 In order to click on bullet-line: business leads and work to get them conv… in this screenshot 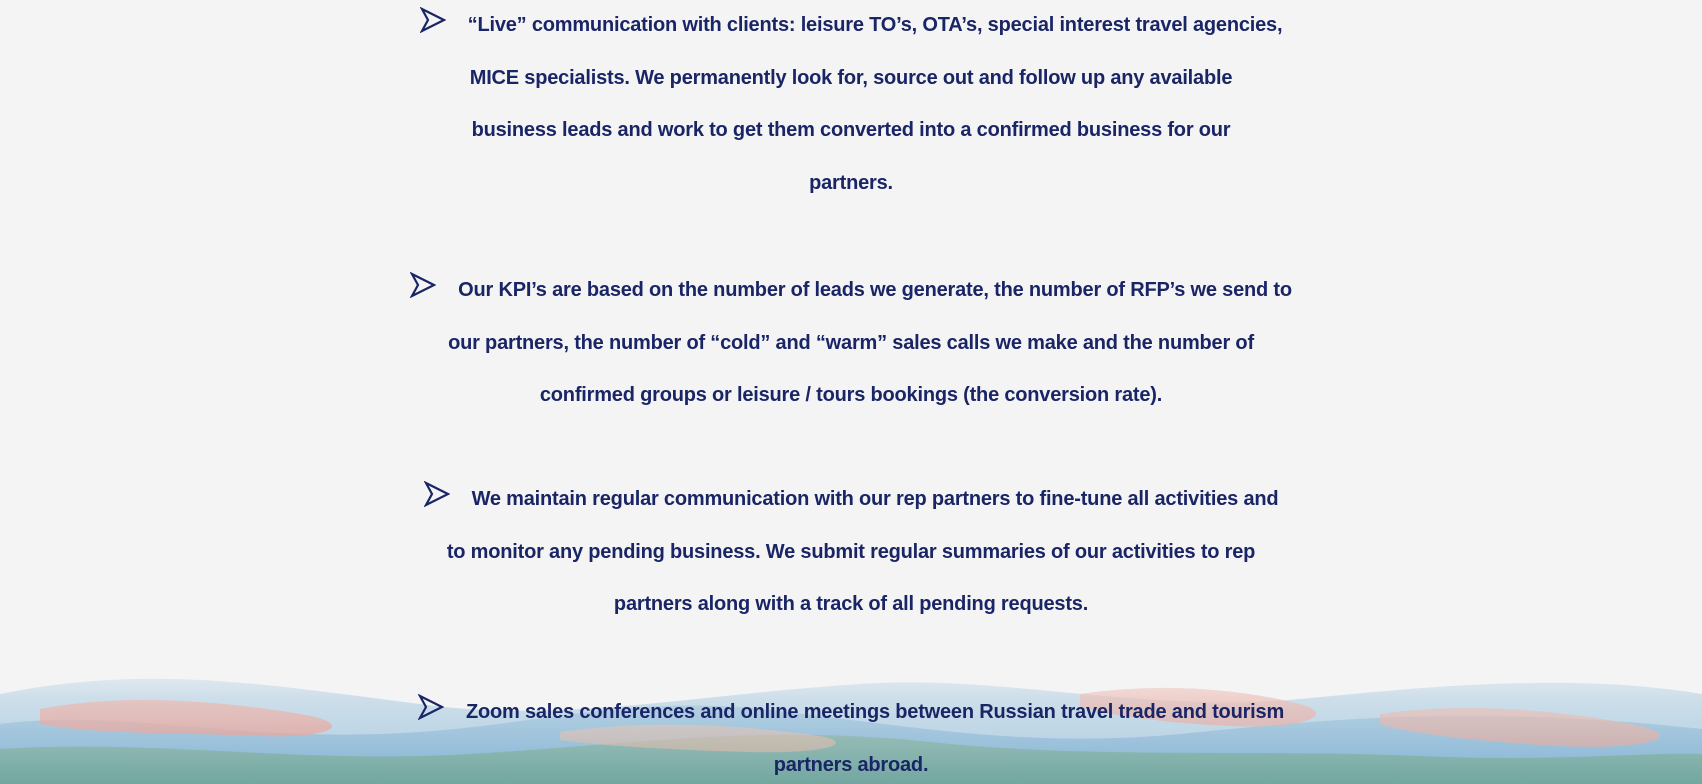, I will do `click(851, 130)`.